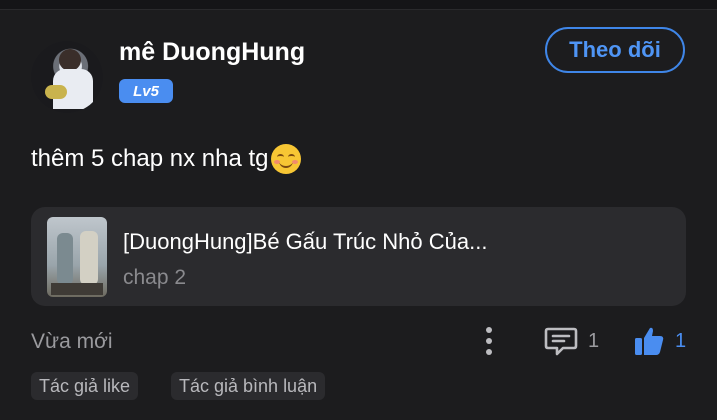  What do you see at coordinates (649, 341) in the screenshot?
I see `thumbs-up-icon` at bounding box center [649, 341].